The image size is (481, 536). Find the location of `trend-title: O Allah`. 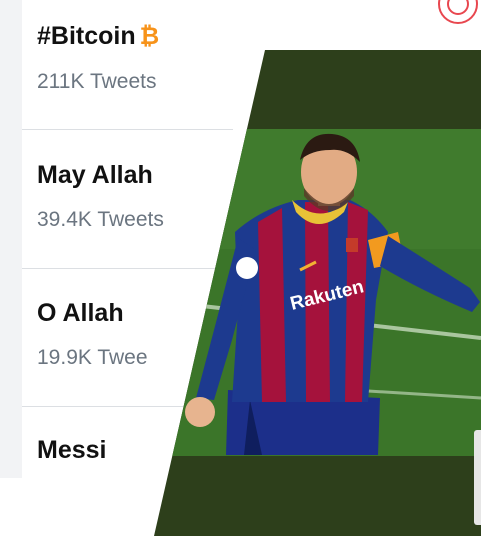

trend-title: O Allah is located at coordinates (80, 313).